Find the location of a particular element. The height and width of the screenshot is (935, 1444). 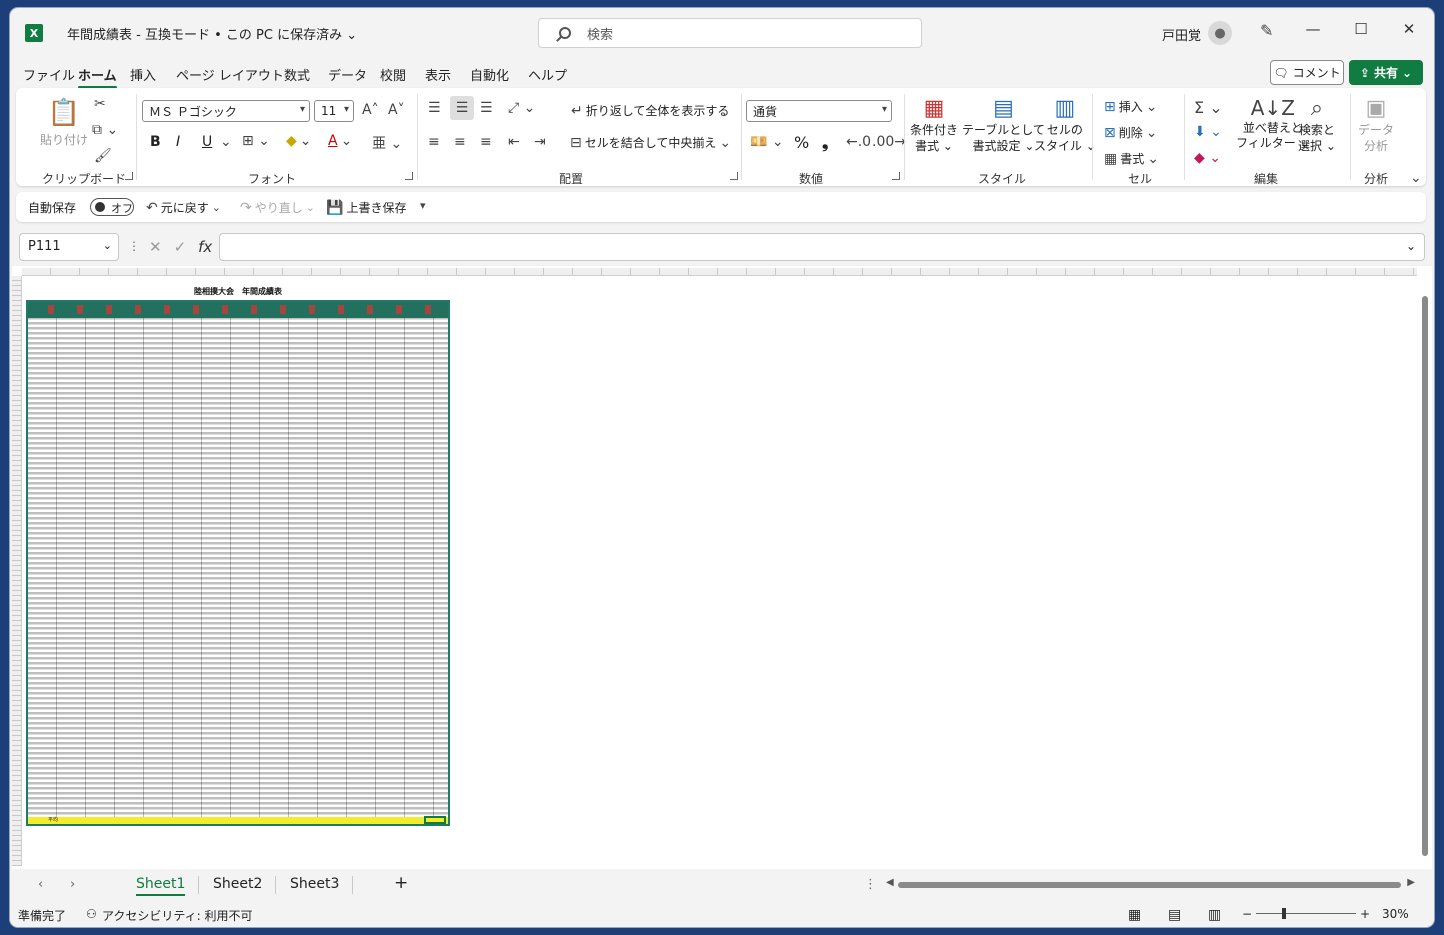

borders-button: ⊞ ⌄ is located at coordinates (256, 141).